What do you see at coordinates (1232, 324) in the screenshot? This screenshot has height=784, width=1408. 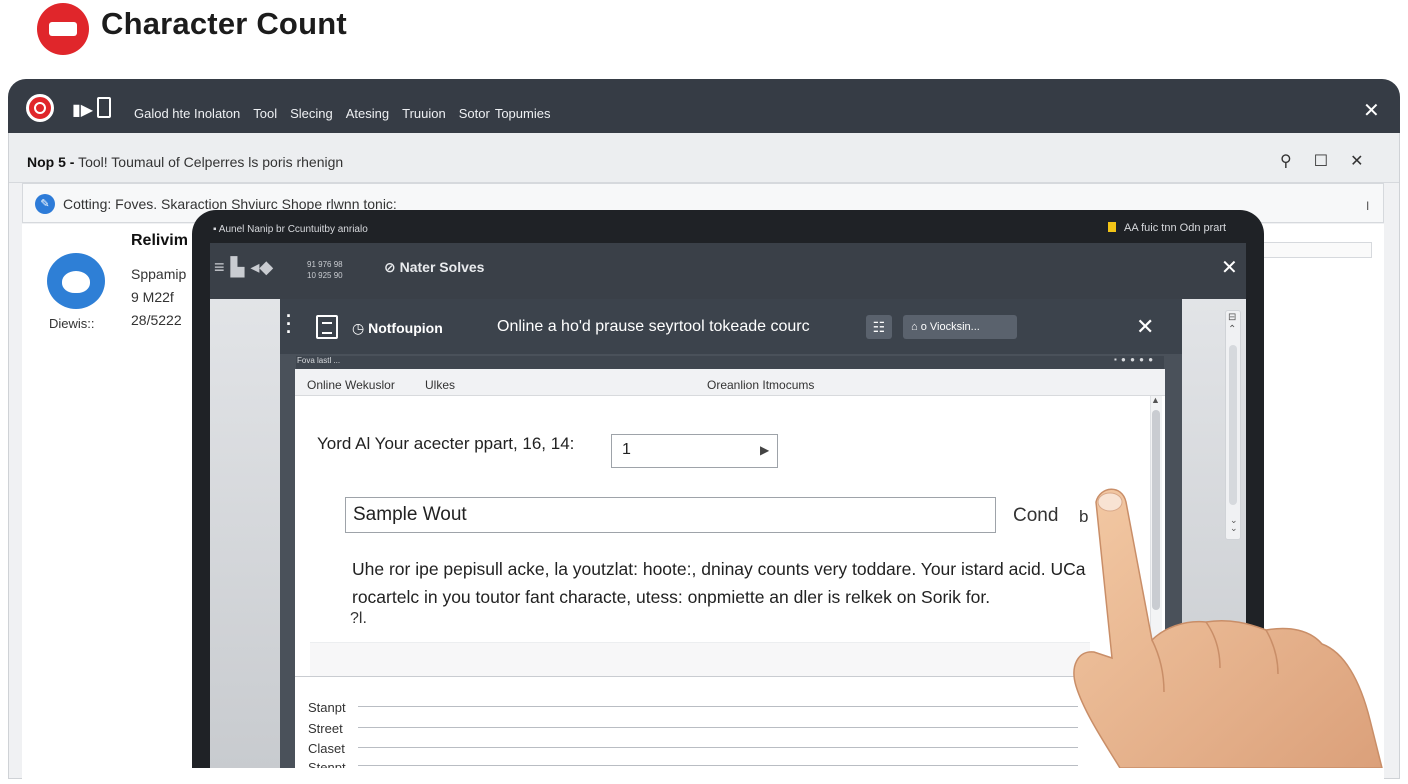 I see `scroll-up-icon: ⊟ ⌃` at bounding box center [1232, 324].